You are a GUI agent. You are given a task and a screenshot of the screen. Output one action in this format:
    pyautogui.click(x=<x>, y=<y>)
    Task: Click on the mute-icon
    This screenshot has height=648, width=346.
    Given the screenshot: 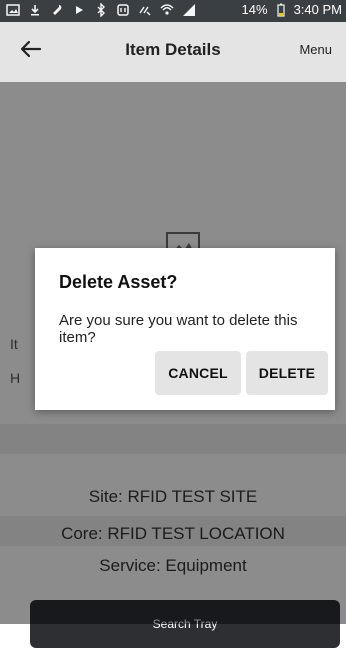 What is the action you would take?
    pyautogui.click(x=145, y=11)
    